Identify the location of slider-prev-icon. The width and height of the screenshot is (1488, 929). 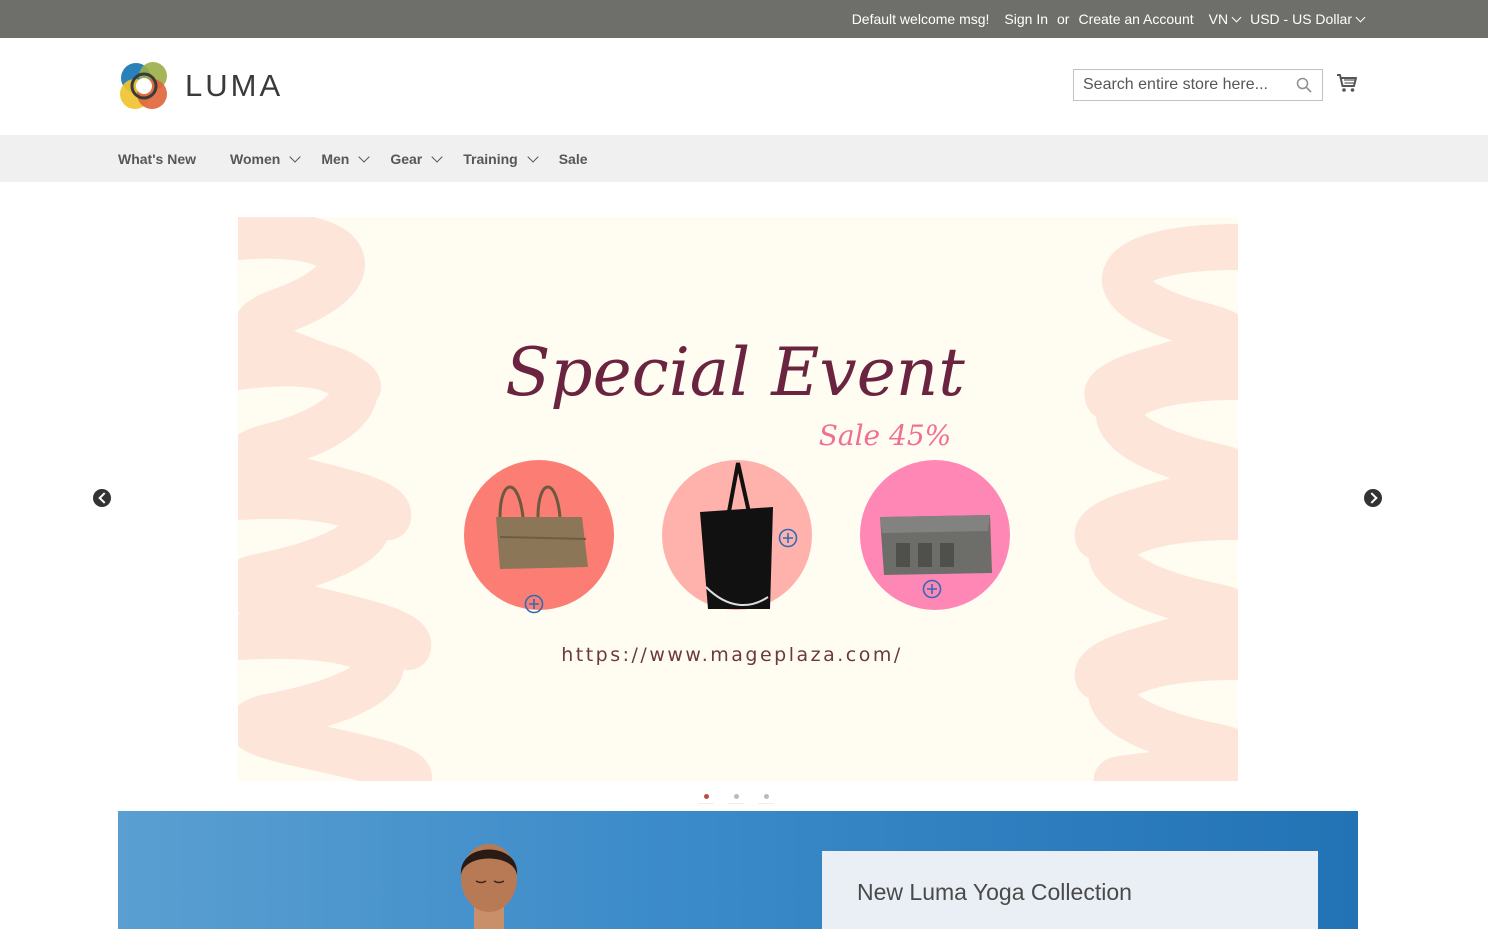
(102, 498).